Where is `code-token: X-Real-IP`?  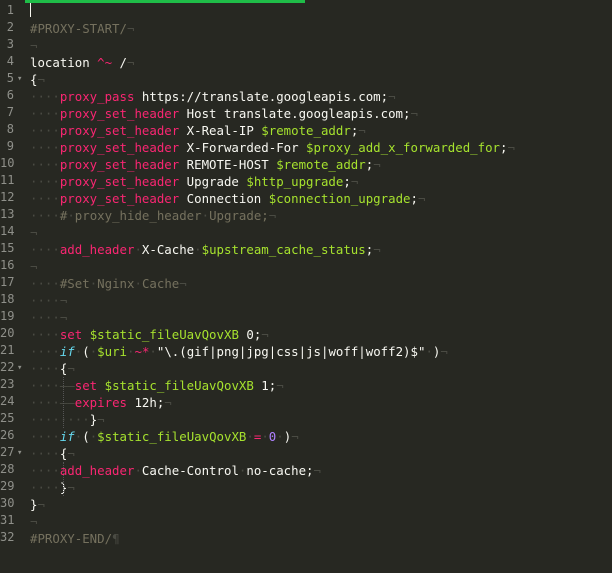
code-token: X-Real-IP is located at coordinates (220, 130).